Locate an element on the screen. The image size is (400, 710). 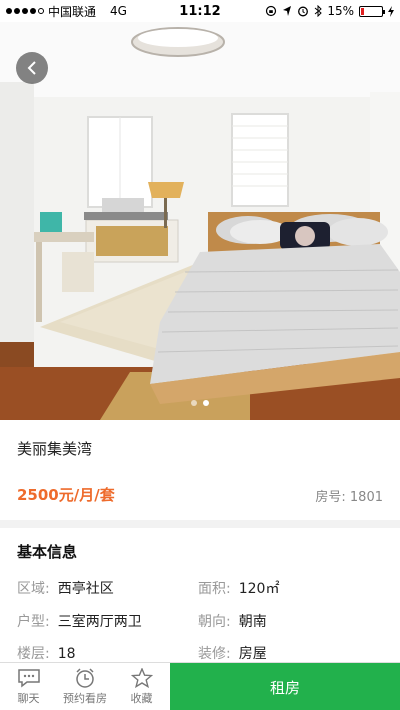
chat-icon is located at coordinates (28, 678).